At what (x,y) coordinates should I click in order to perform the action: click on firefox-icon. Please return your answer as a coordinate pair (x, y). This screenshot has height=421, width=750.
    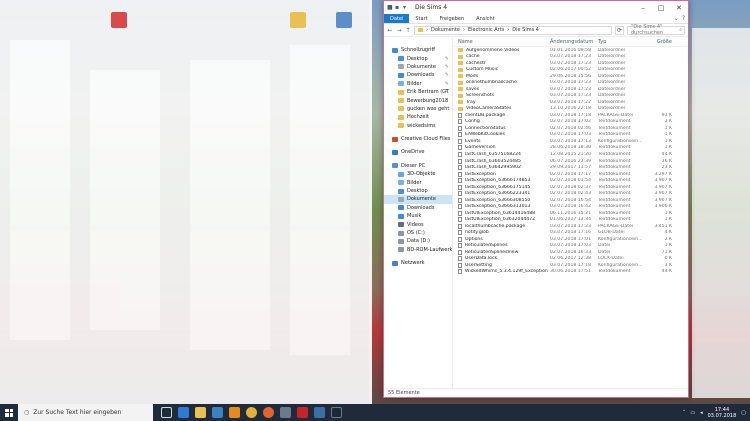
    Looking at the image, I should click on (268, 412).